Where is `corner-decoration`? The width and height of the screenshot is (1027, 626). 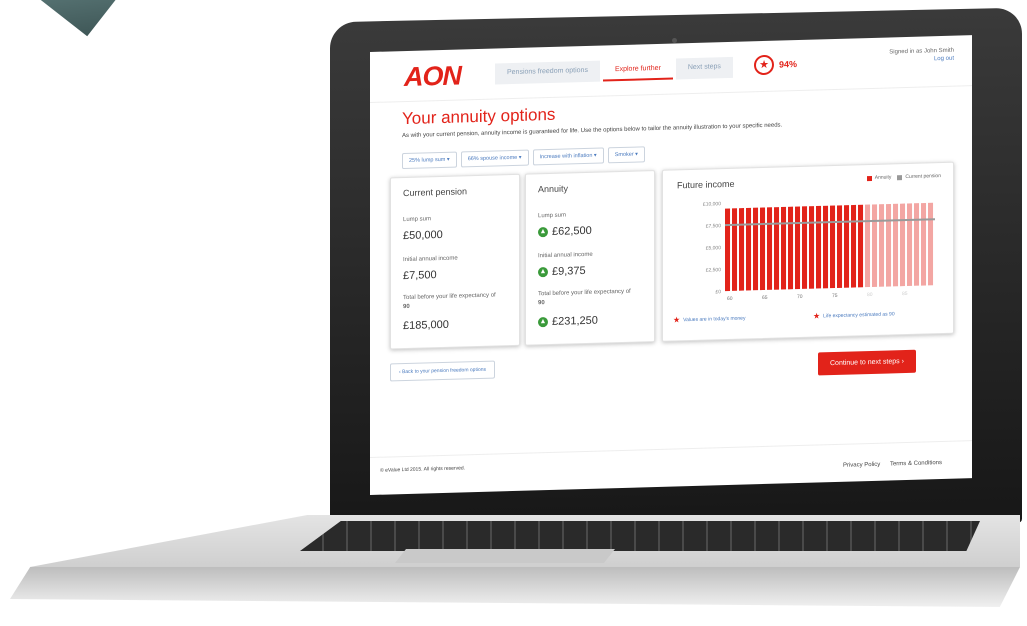 corner-decoration is located at coordinates (75, 18).